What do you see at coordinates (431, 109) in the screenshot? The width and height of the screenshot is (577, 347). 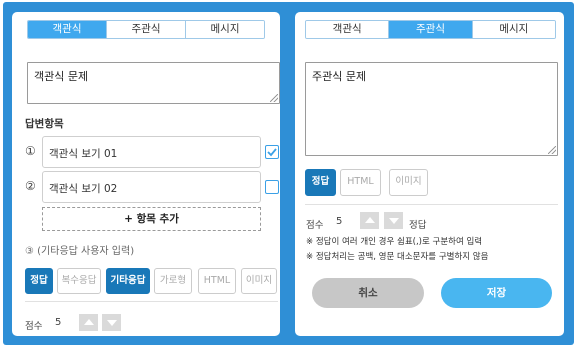 I see `question-input: 주관식 문제` at bounding box center [431, 109].